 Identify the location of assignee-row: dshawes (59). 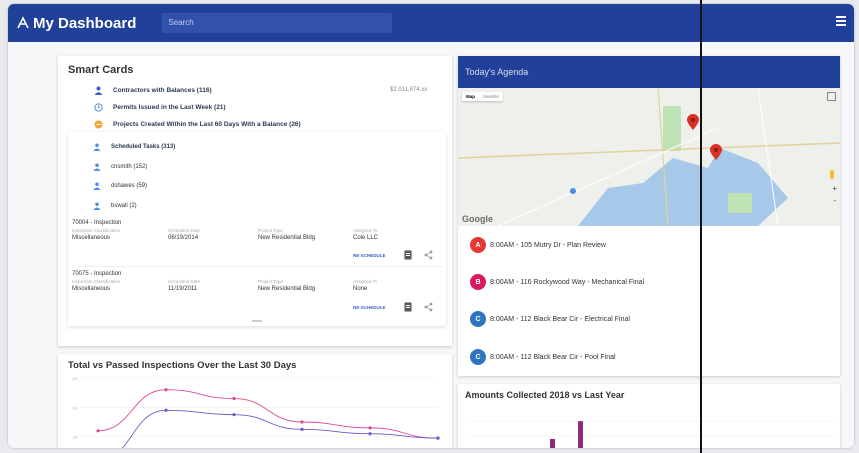
(120, 186).